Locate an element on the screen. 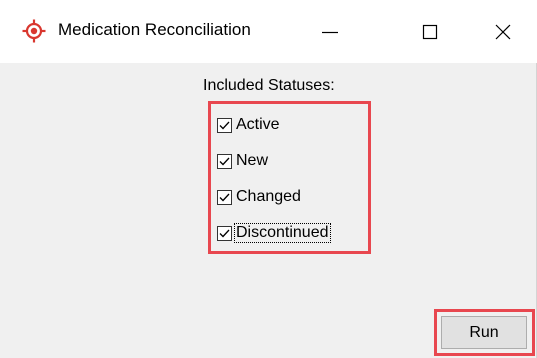 This screenshot has width=537, height=358. checkbox-label: Active is located at coordinates (258, 124).